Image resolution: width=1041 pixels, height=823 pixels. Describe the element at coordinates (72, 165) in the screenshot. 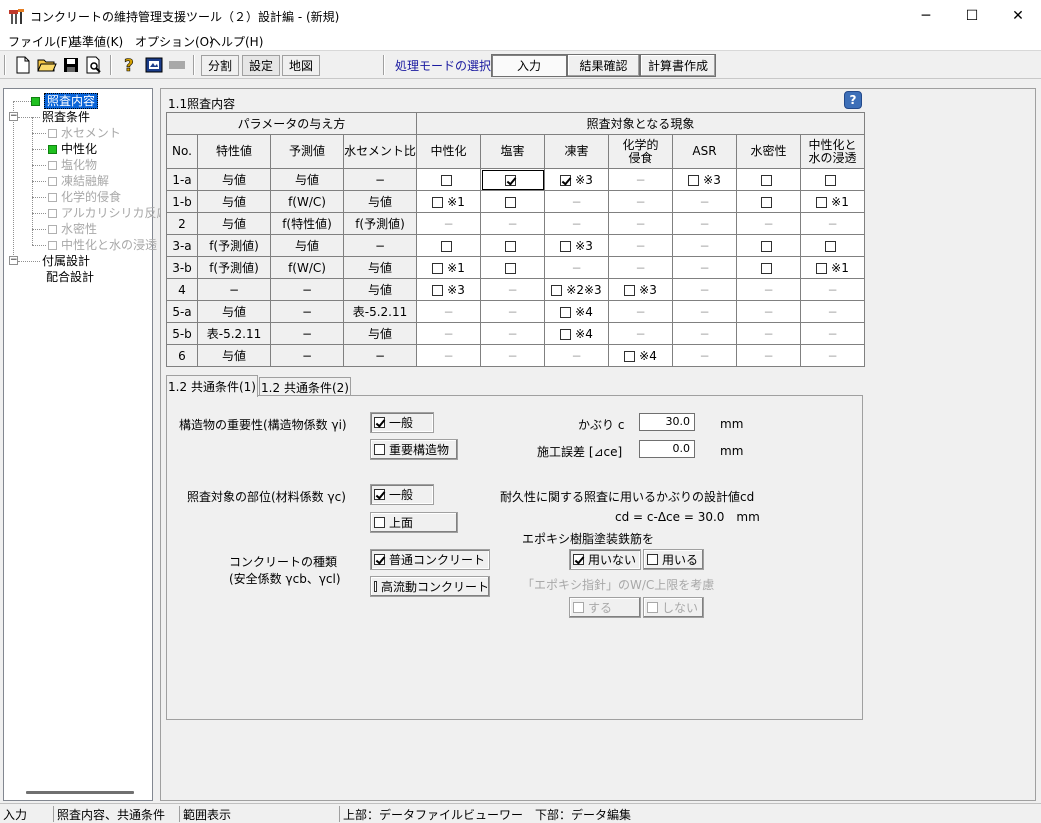

I see `tree-item-chloride: 塩化物` at that location.